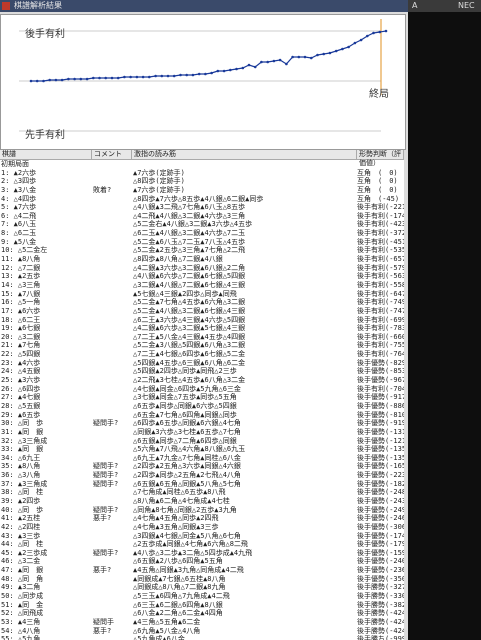  I want to click on list-item: 5: ▲7六歩 △4八銀▲3二飛△7七角▲6八玉△8五歩 後手有利(-221), so click(202, 207).